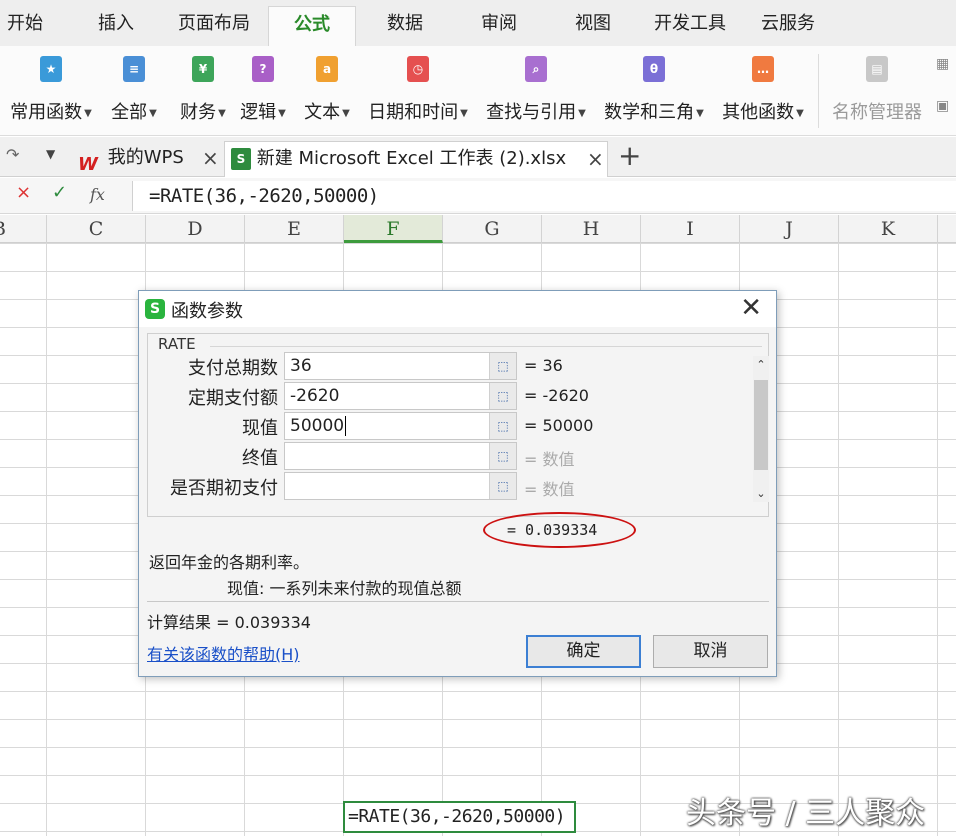 The height and width of the screenshot is (836, 956). What do you see at coordinates (788, 26) in the screenshot?
I see `tab-cloud-service: 云服务` at bounding box center [788, 26].